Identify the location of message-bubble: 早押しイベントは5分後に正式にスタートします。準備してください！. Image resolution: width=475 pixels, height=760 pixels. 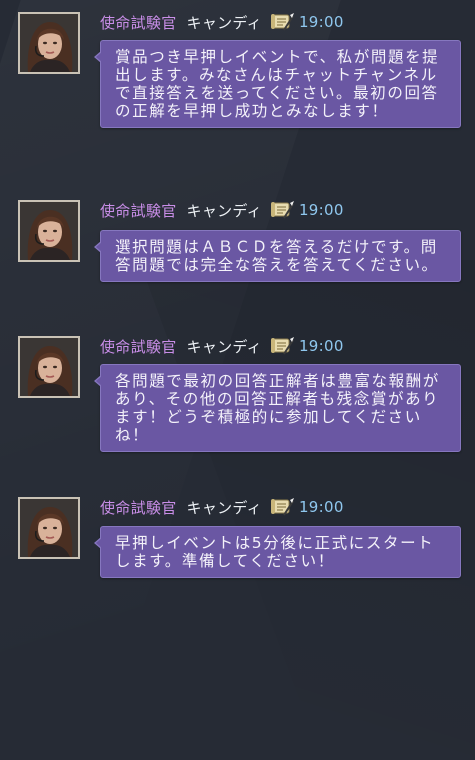
(277, 552).